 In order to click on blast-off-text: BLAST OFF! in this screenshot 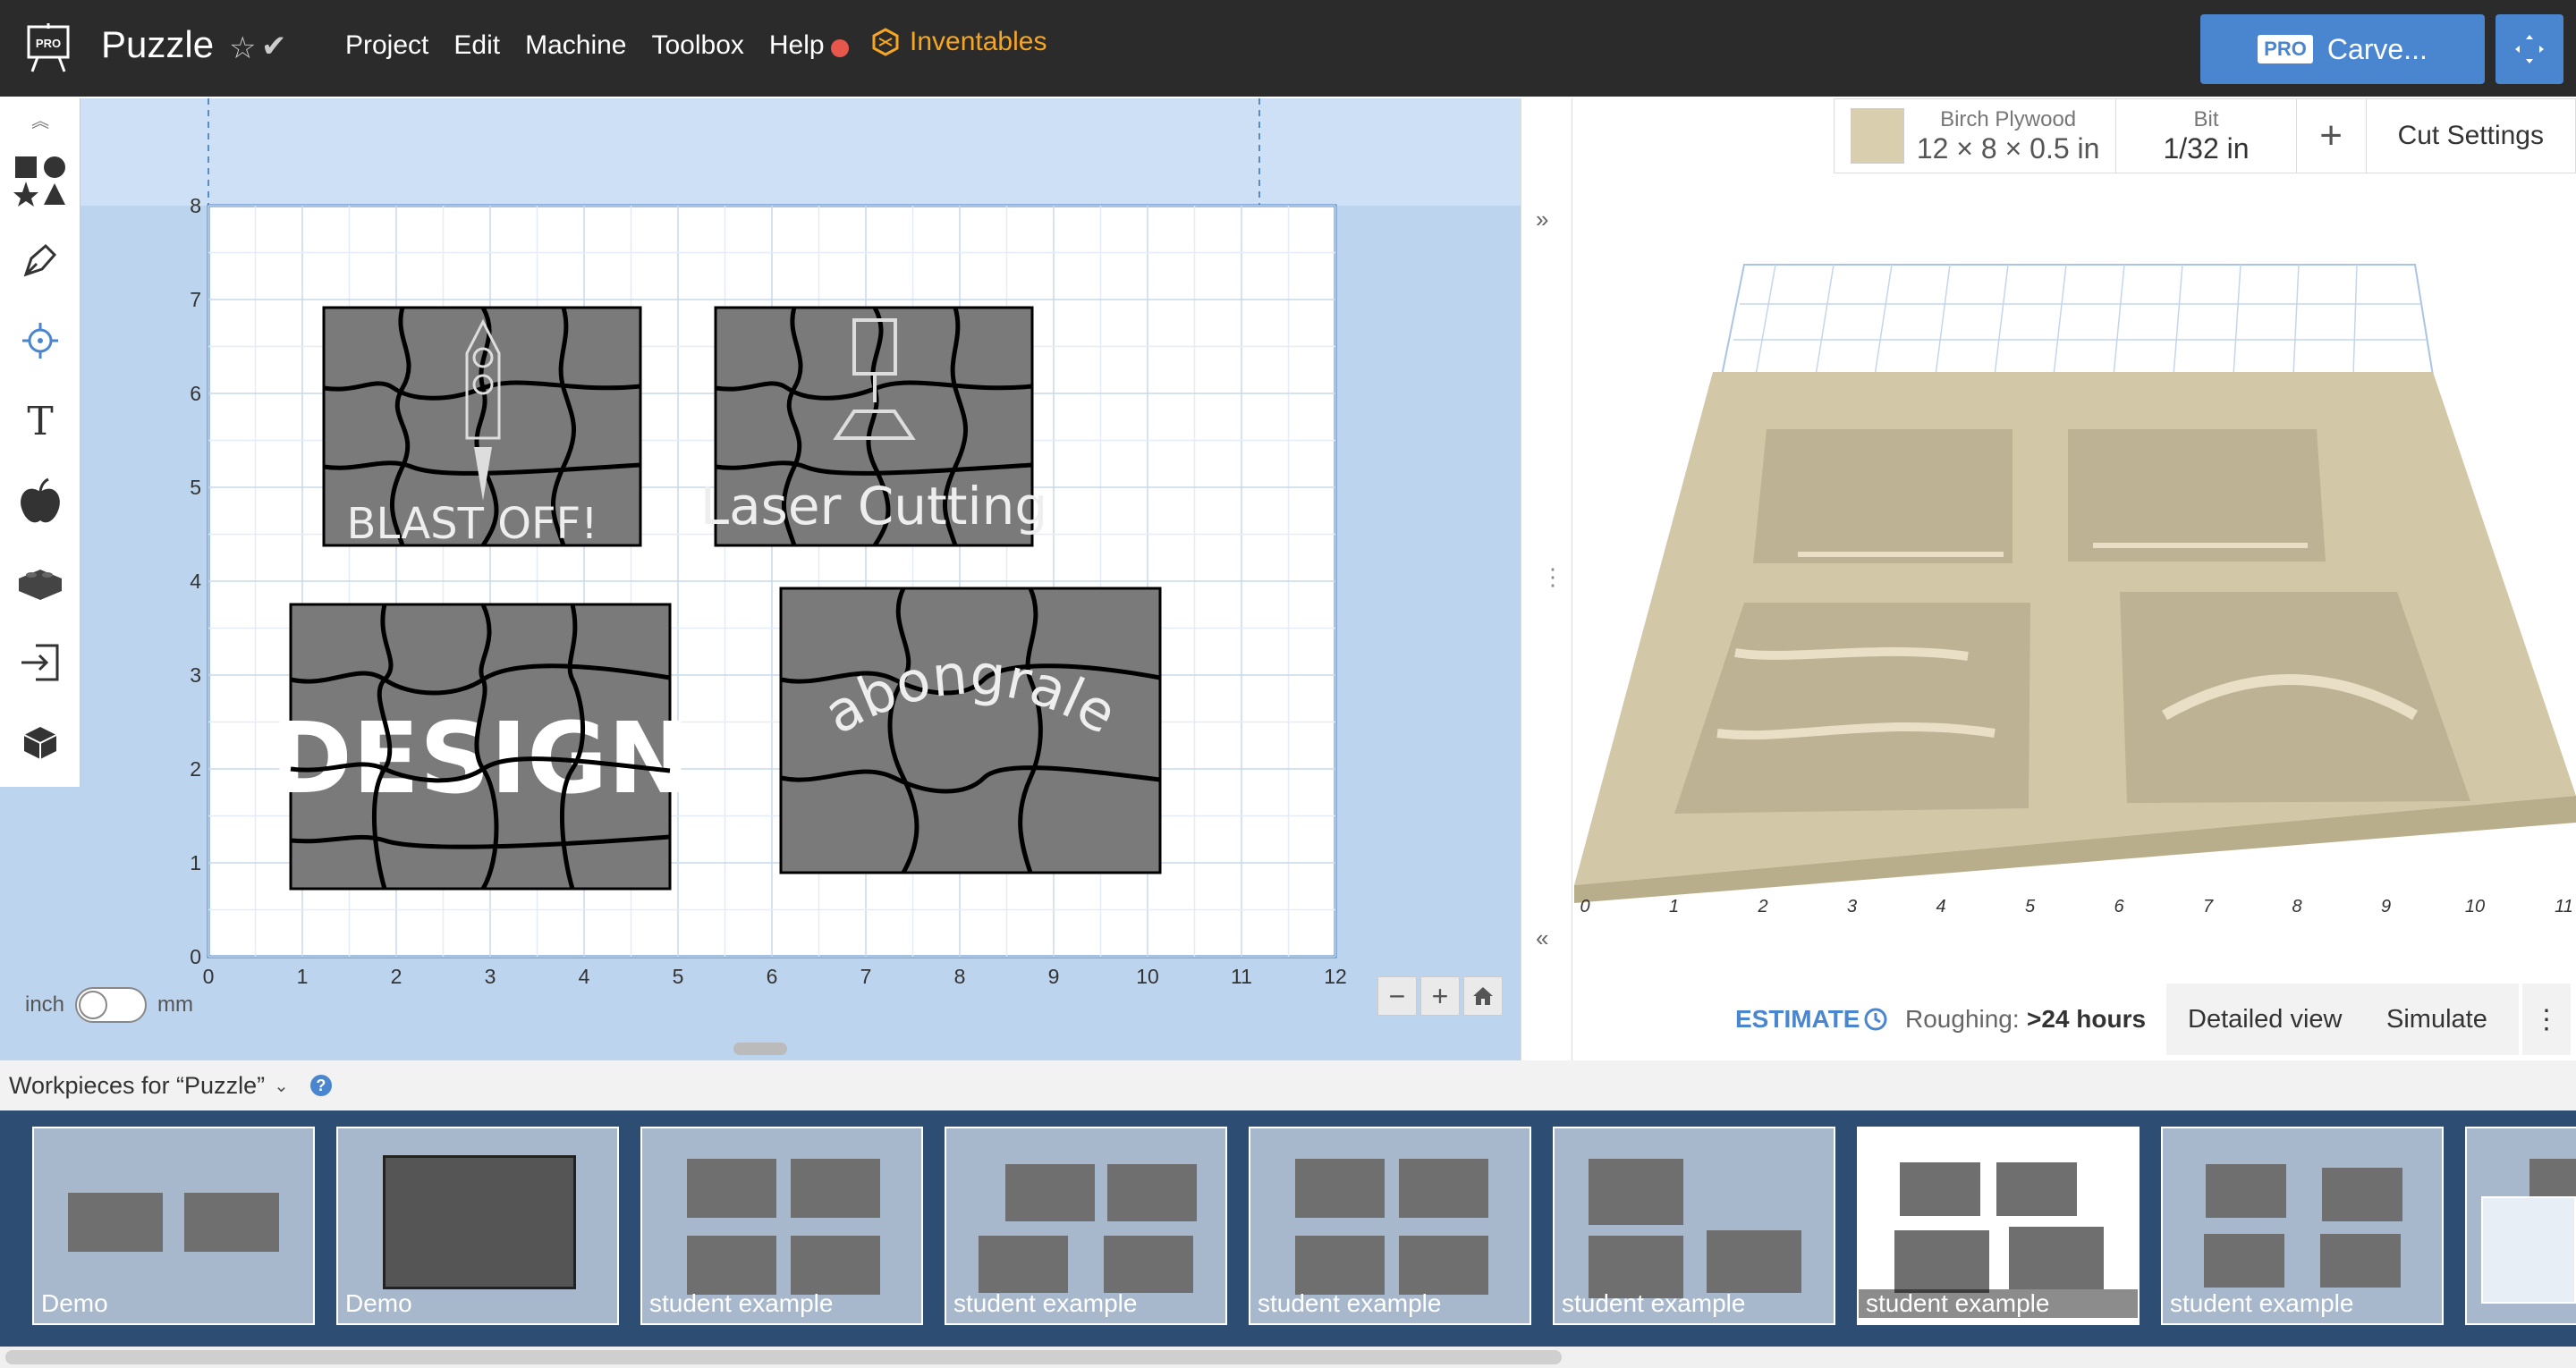, I will do `click(472, 524)`.